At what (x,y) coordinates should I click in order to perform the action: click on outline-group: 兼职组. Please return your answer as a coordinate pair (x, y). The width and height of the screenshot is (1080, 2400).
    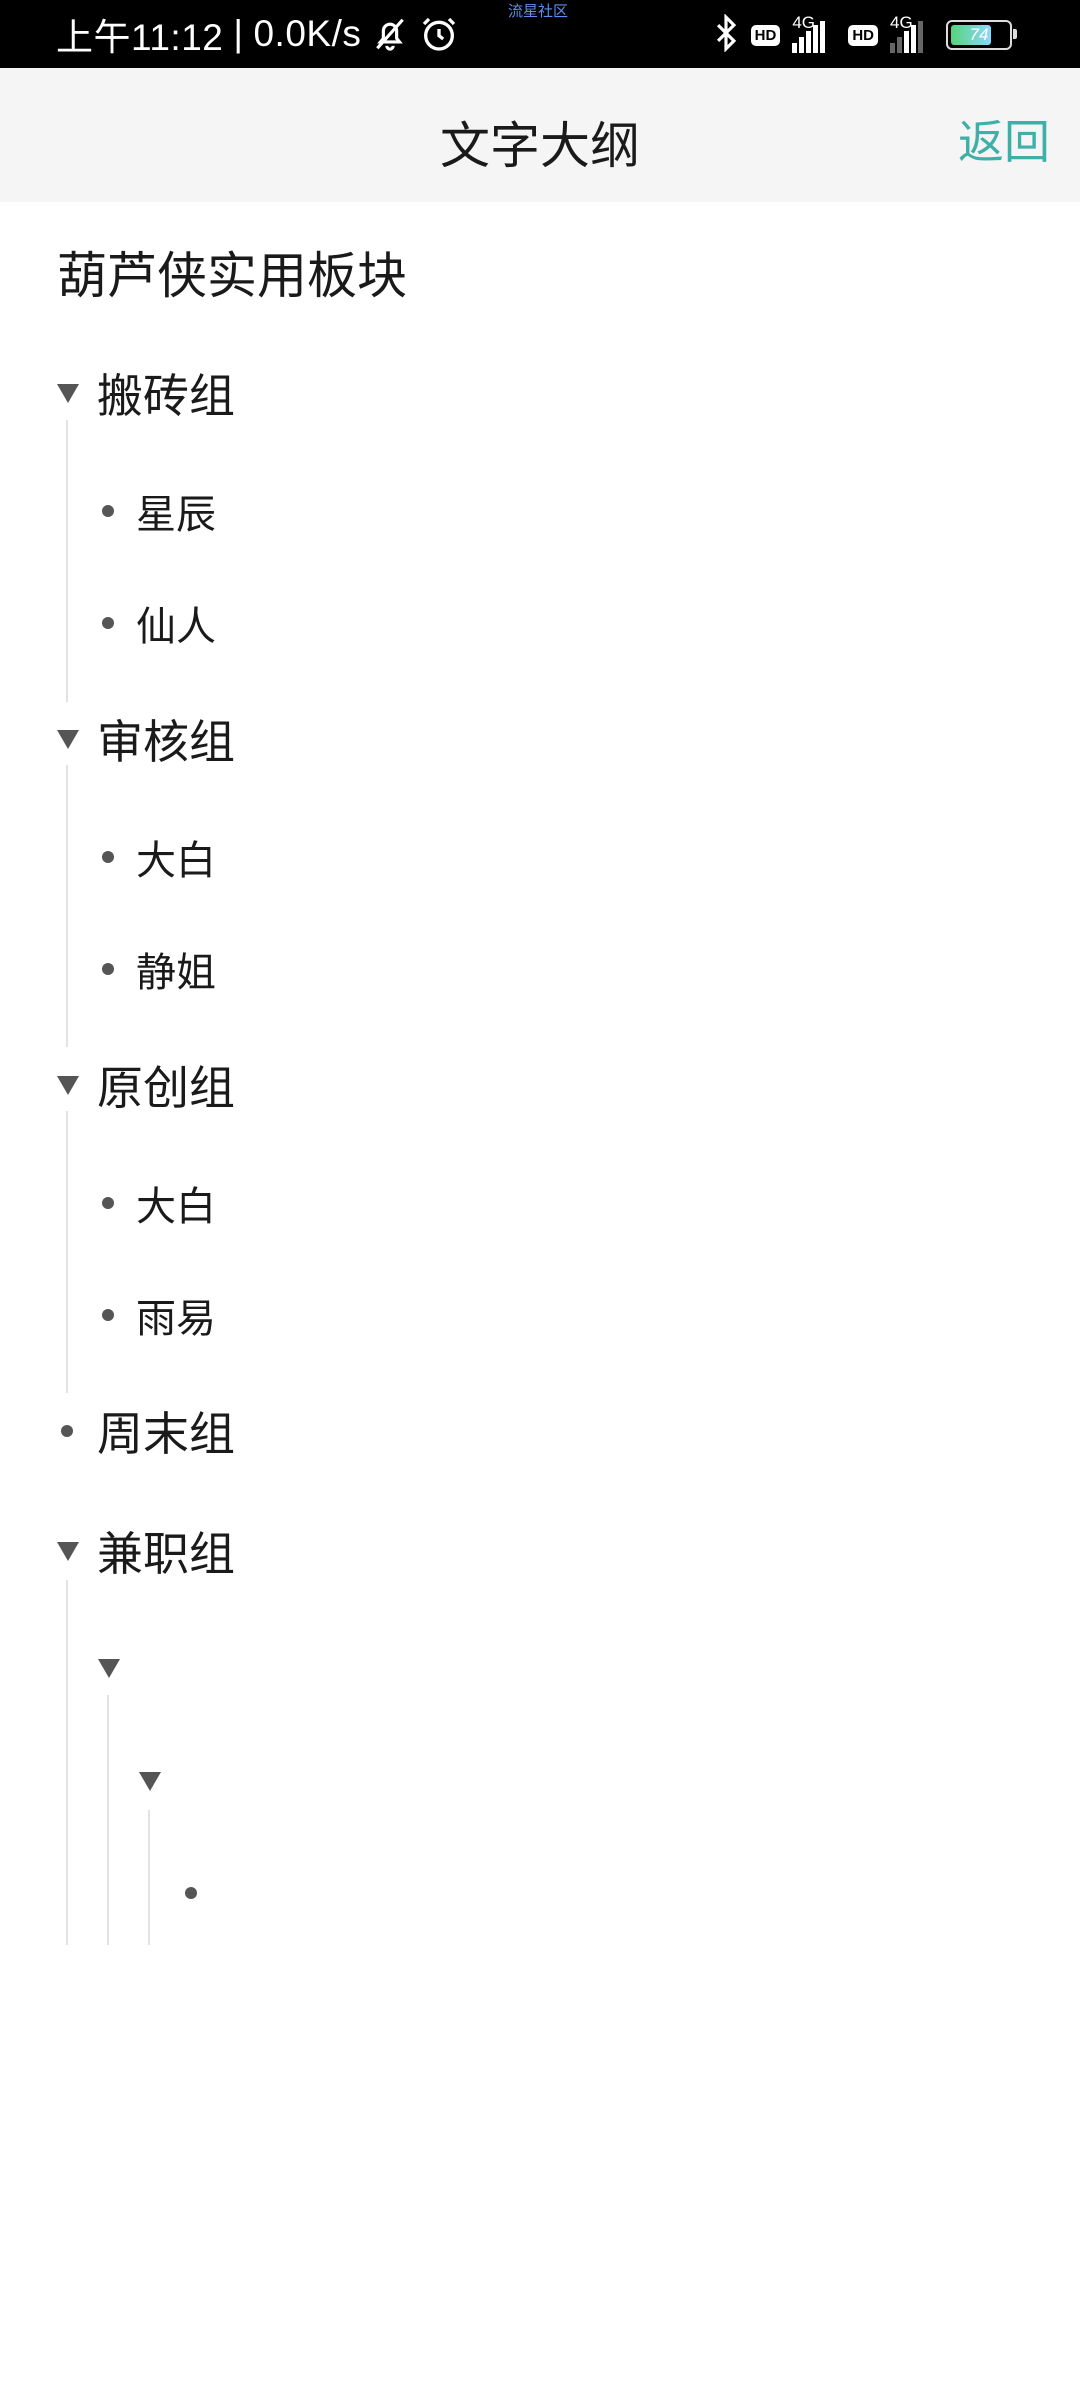
    Looking at the image, I should click on (146, 1551).